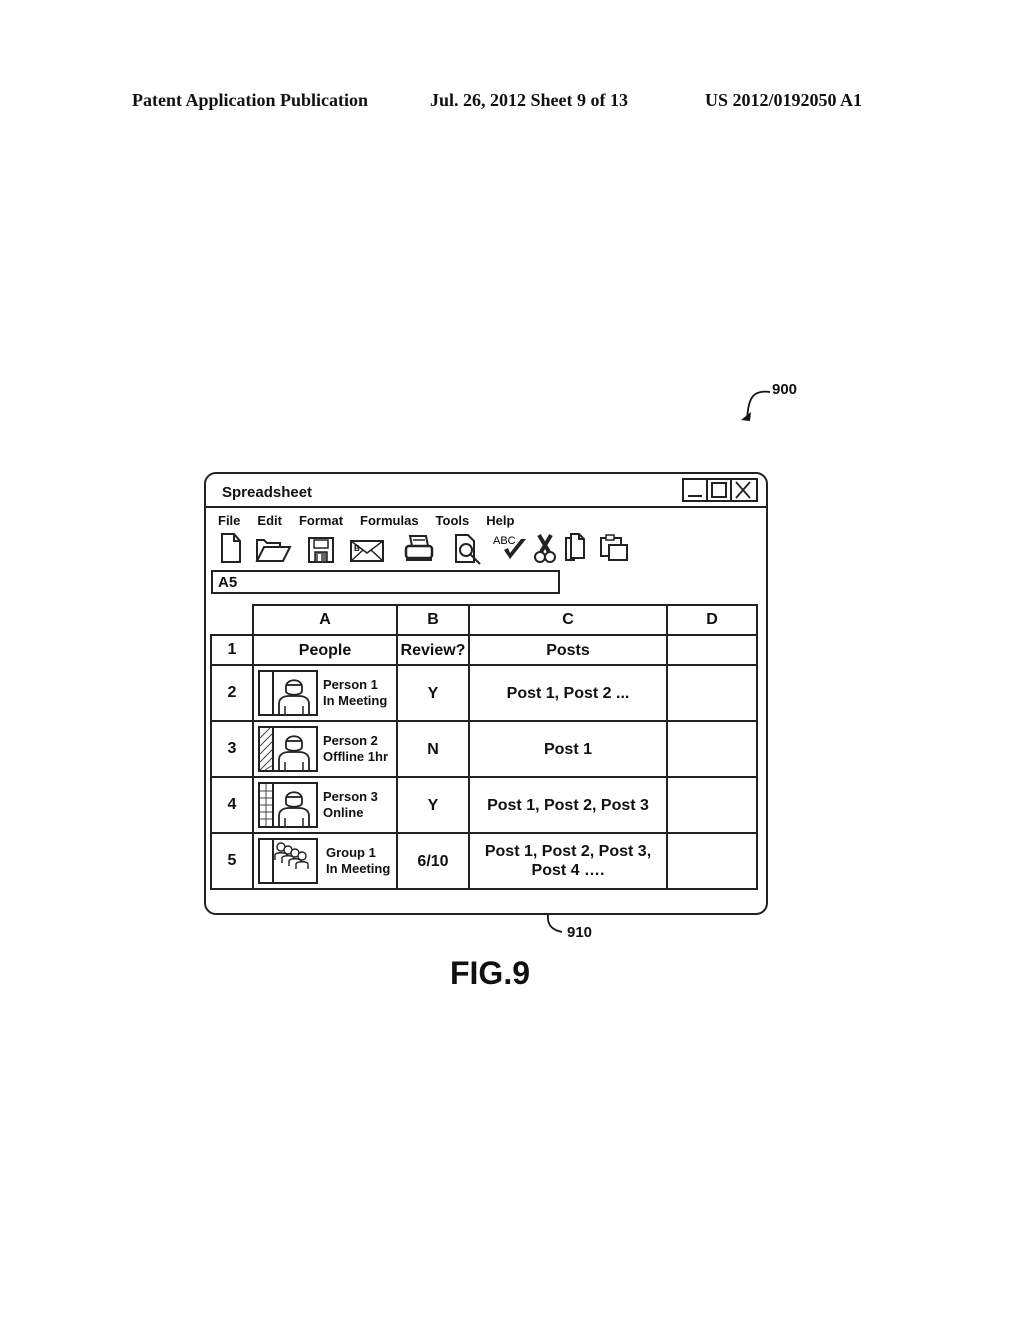  I want to click on title-bar: Spreadsheet, so click(486, 491).